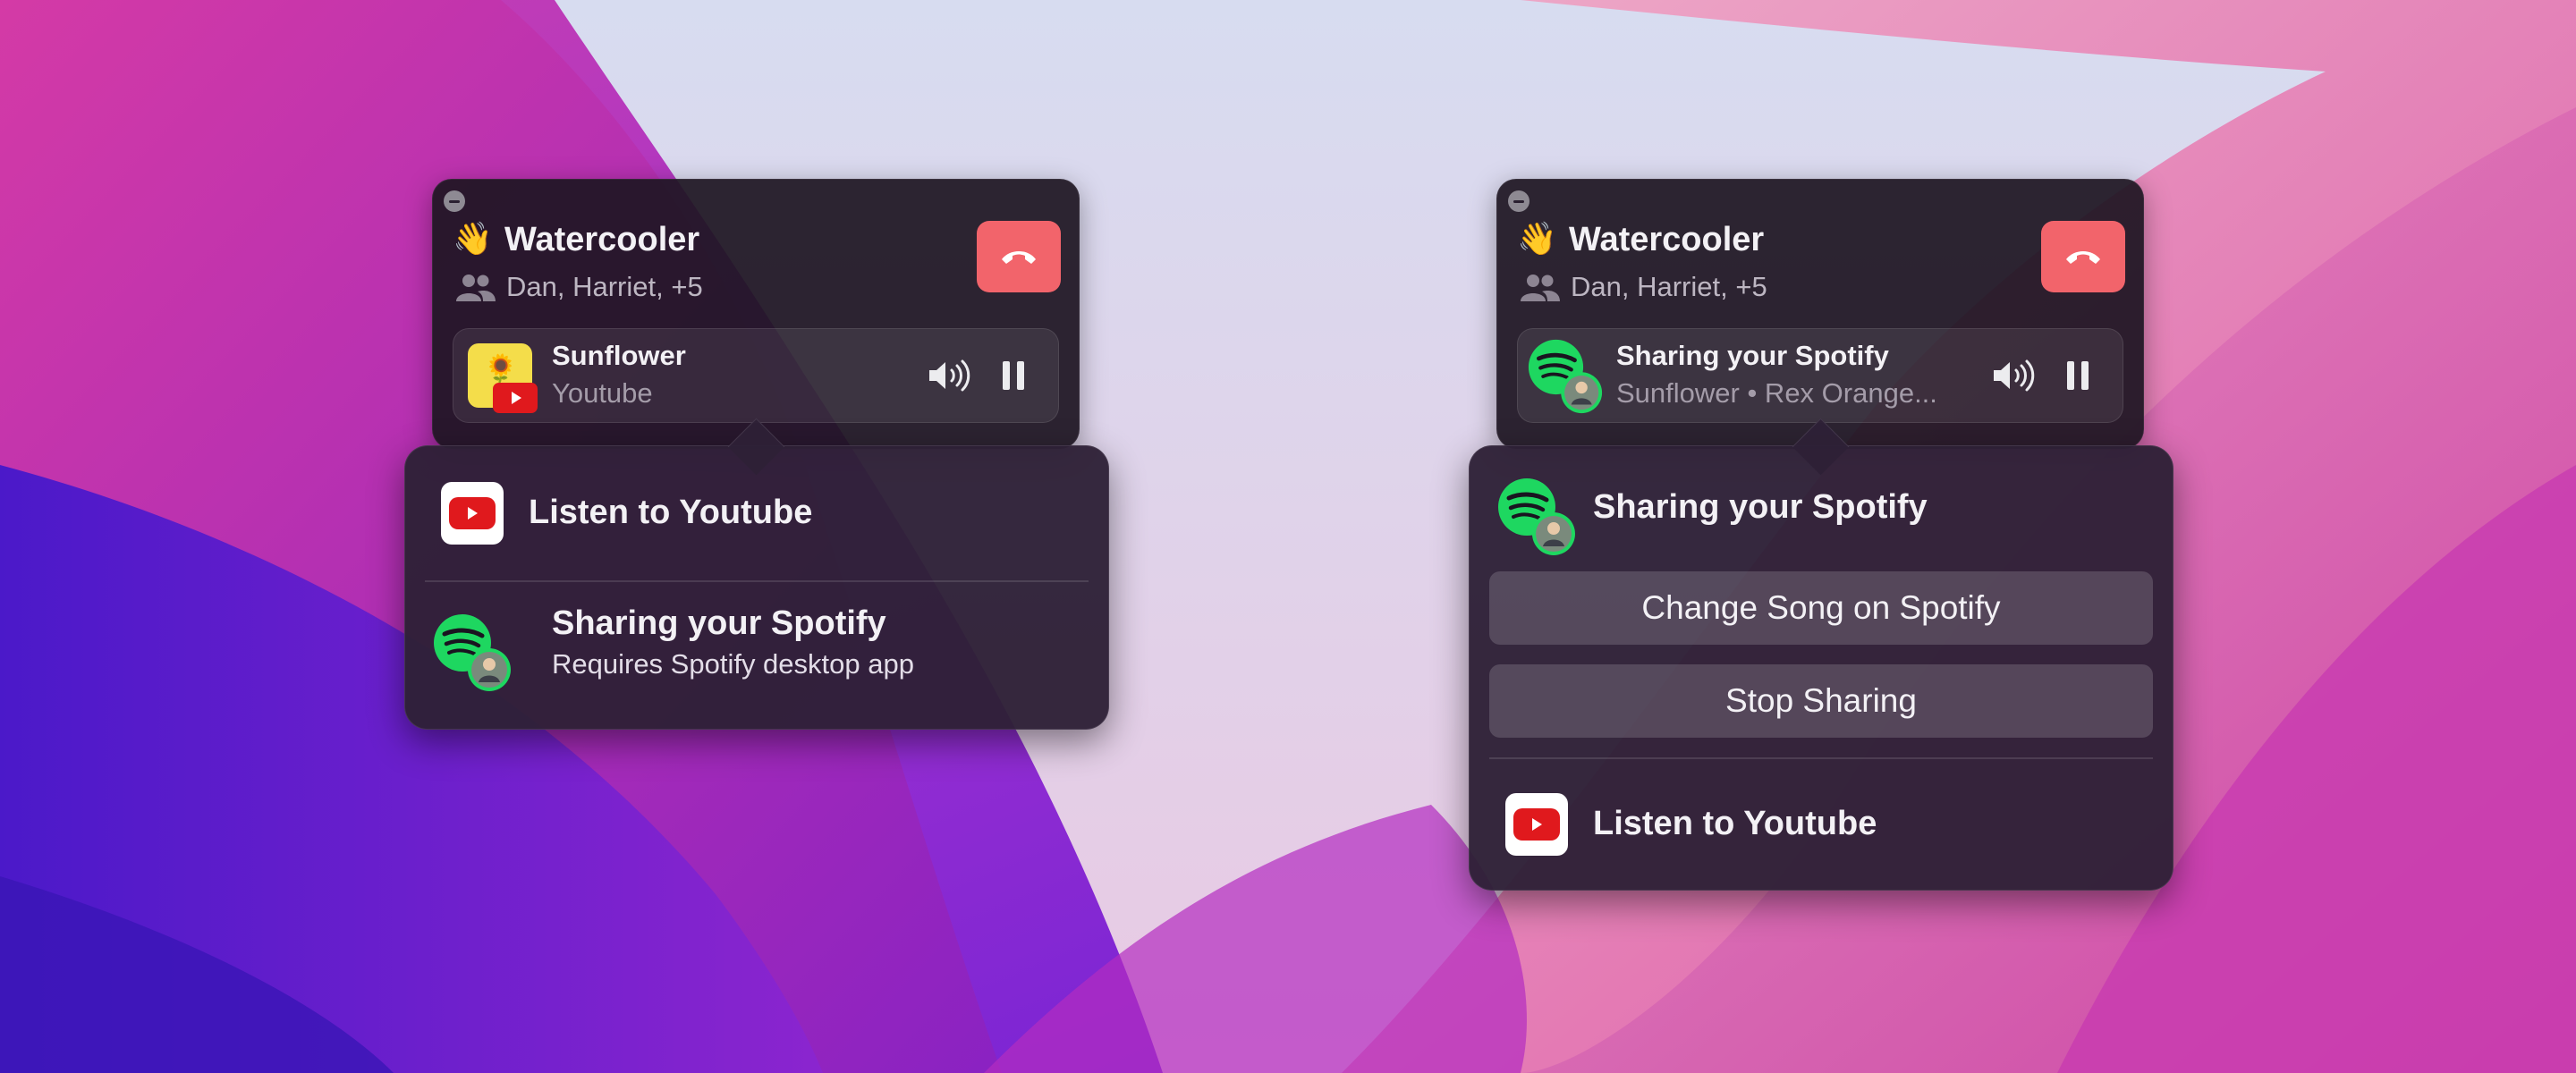 Image resolution: width=2576 pixels, height=1073 pixels. What do you see at coordinates (501, 369) in the screenshot?
I see `sunflower-icon: 🌻` at bounding box center [501, 369].